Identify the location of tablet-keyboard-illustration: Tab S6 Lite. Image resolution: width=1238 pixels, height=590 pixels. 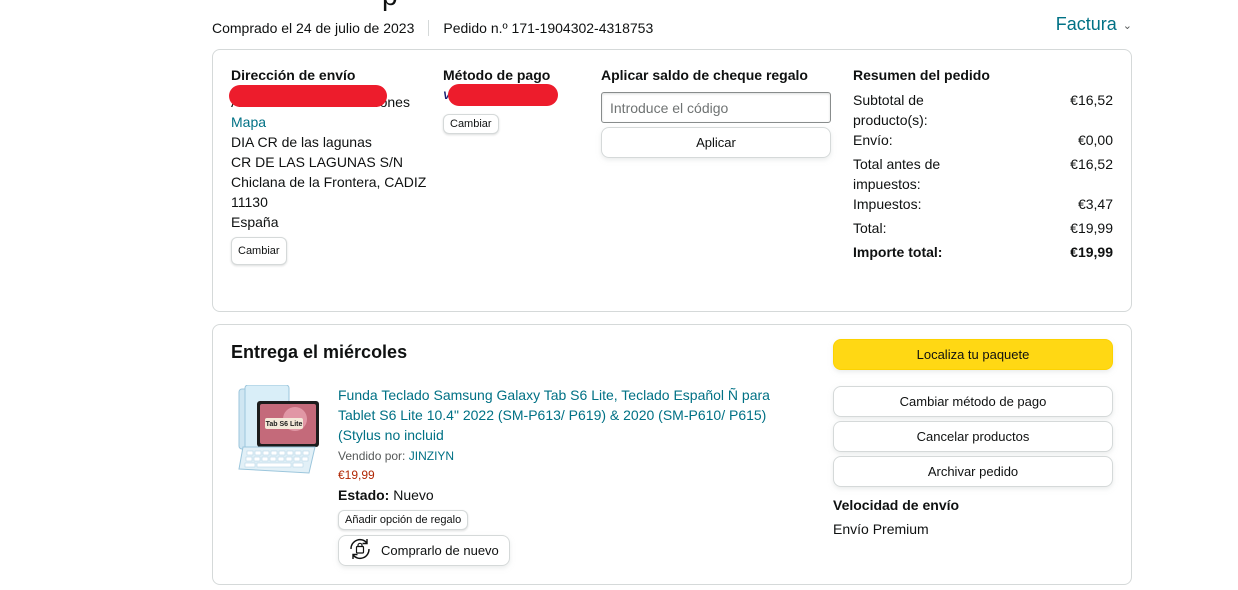
(278, 429).